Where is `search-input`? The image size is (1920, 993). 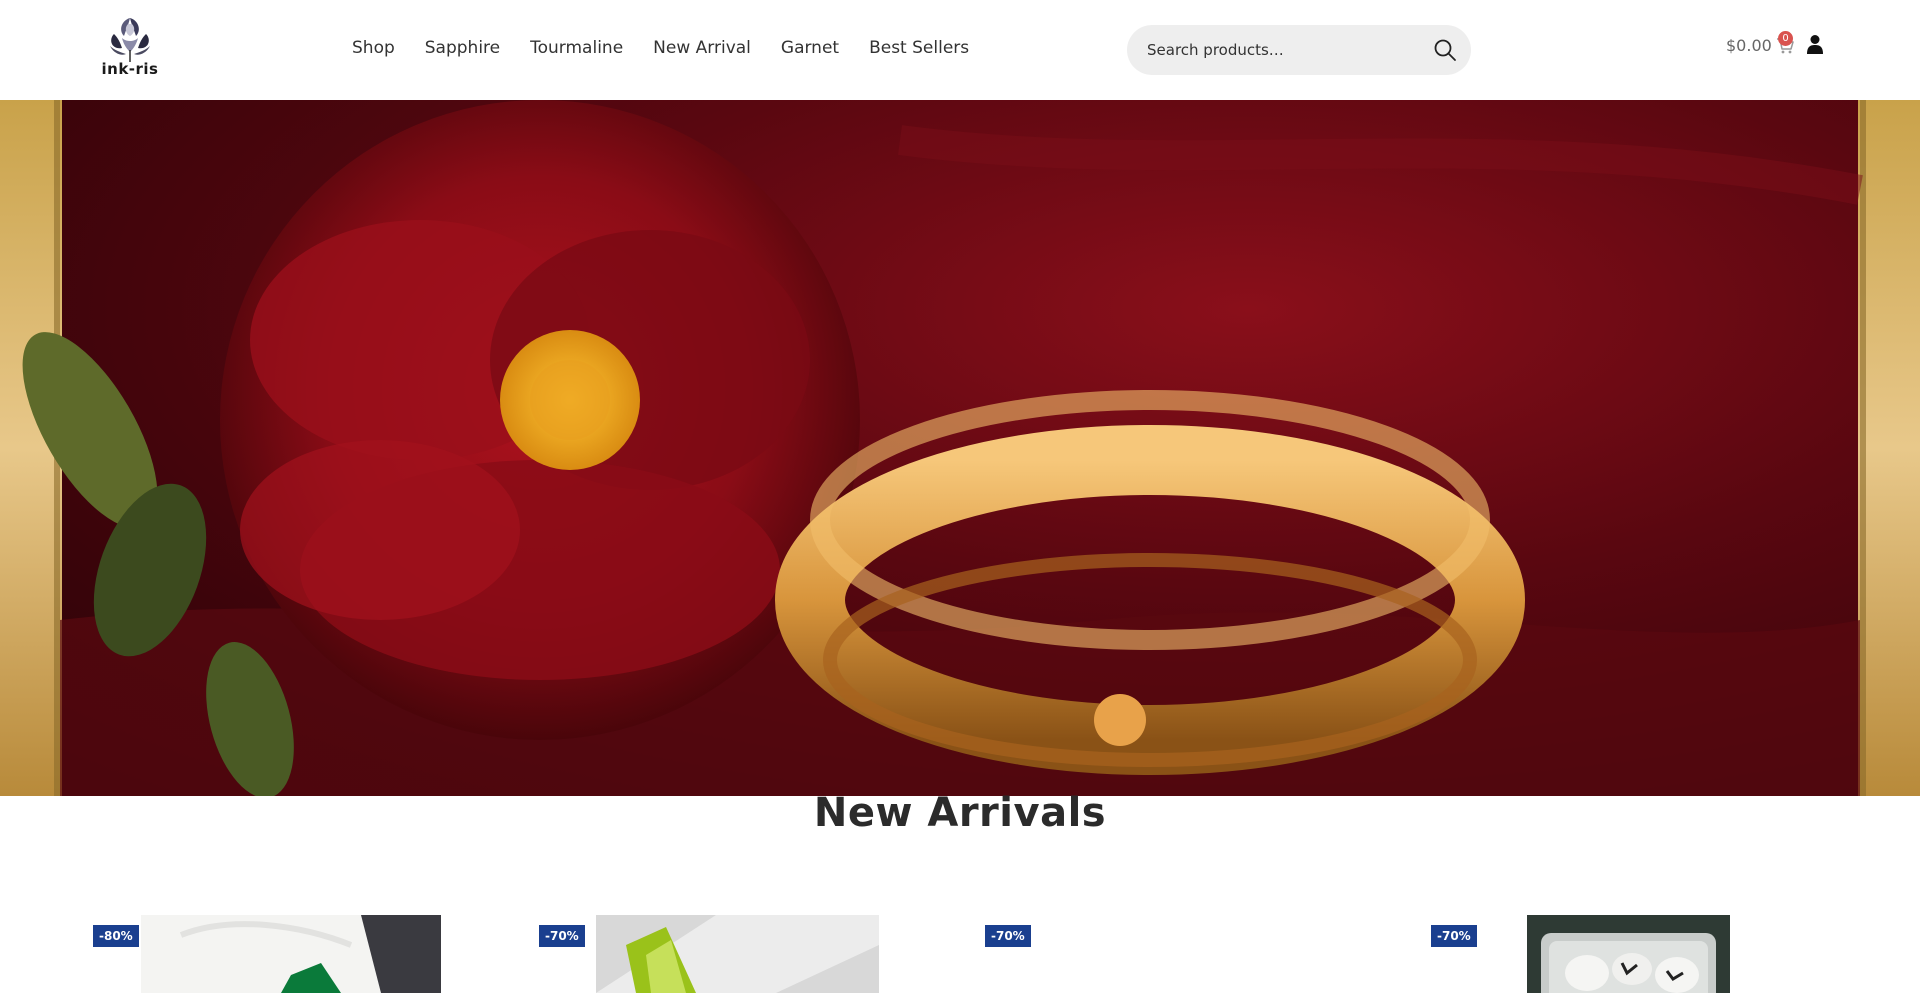
search-input is located at coordinates (1287, 50).